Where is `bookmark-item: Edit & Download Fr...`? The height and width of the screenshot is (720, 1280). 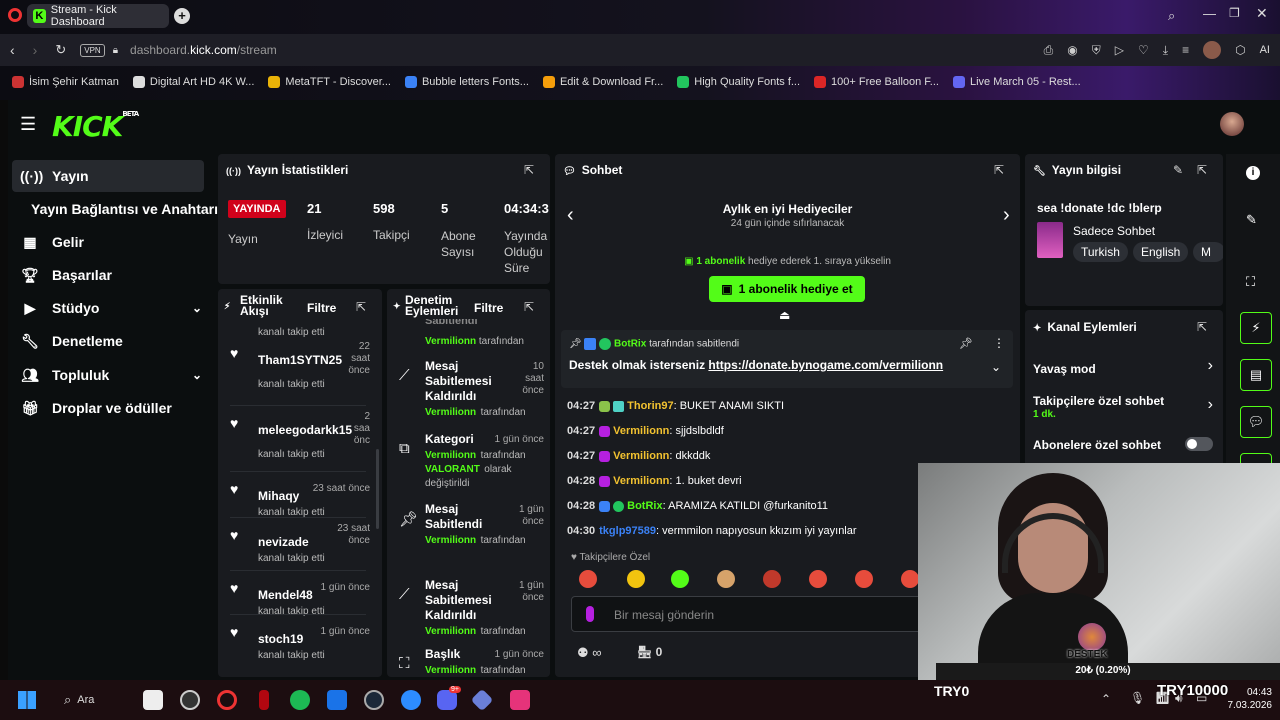
bookmark-item: Edit & Download Fr... is located at coordinates (602, 82).